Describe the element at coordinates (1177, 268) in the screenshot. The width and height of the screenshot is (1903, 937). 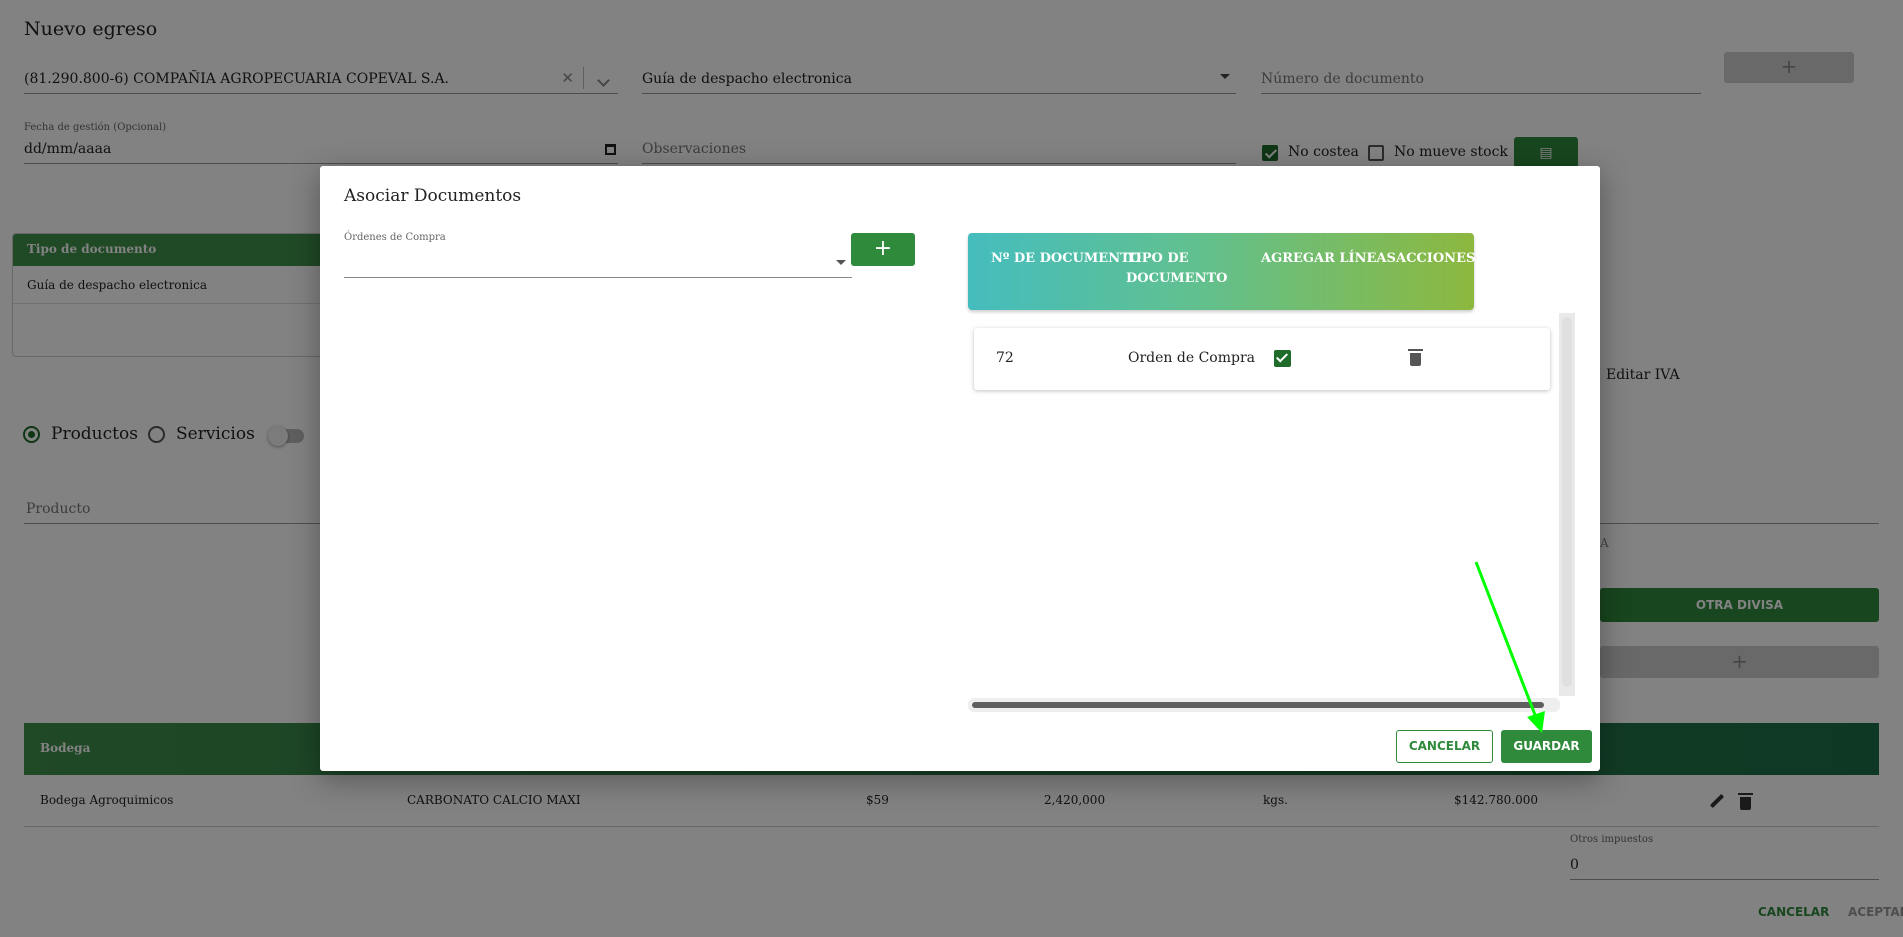
I see `header-tipo-documento: TIPO DE DOCUMENTO` at that location.